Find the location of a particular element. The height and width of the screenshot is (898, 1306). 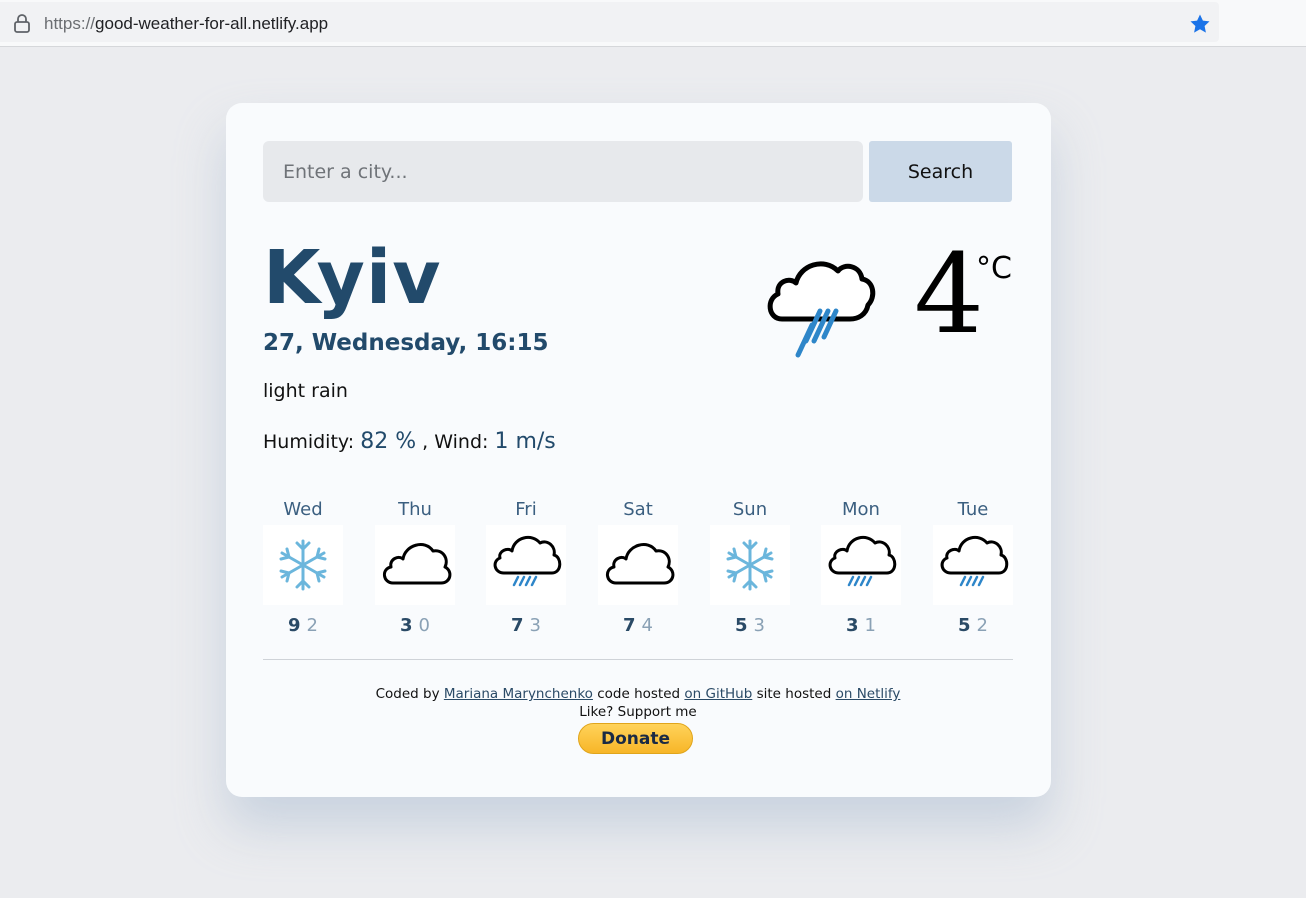

code-hosted-text: code hosted is located at coordinates (639, 694).